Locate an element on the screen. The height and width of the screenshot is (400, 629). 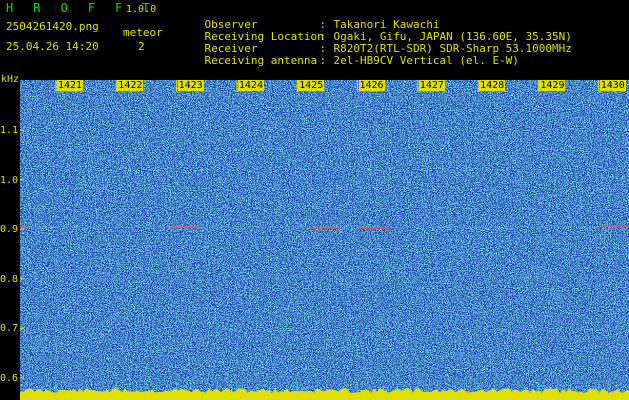
frequency-tick-label: 0.9 is located at coordinates (9, 230).